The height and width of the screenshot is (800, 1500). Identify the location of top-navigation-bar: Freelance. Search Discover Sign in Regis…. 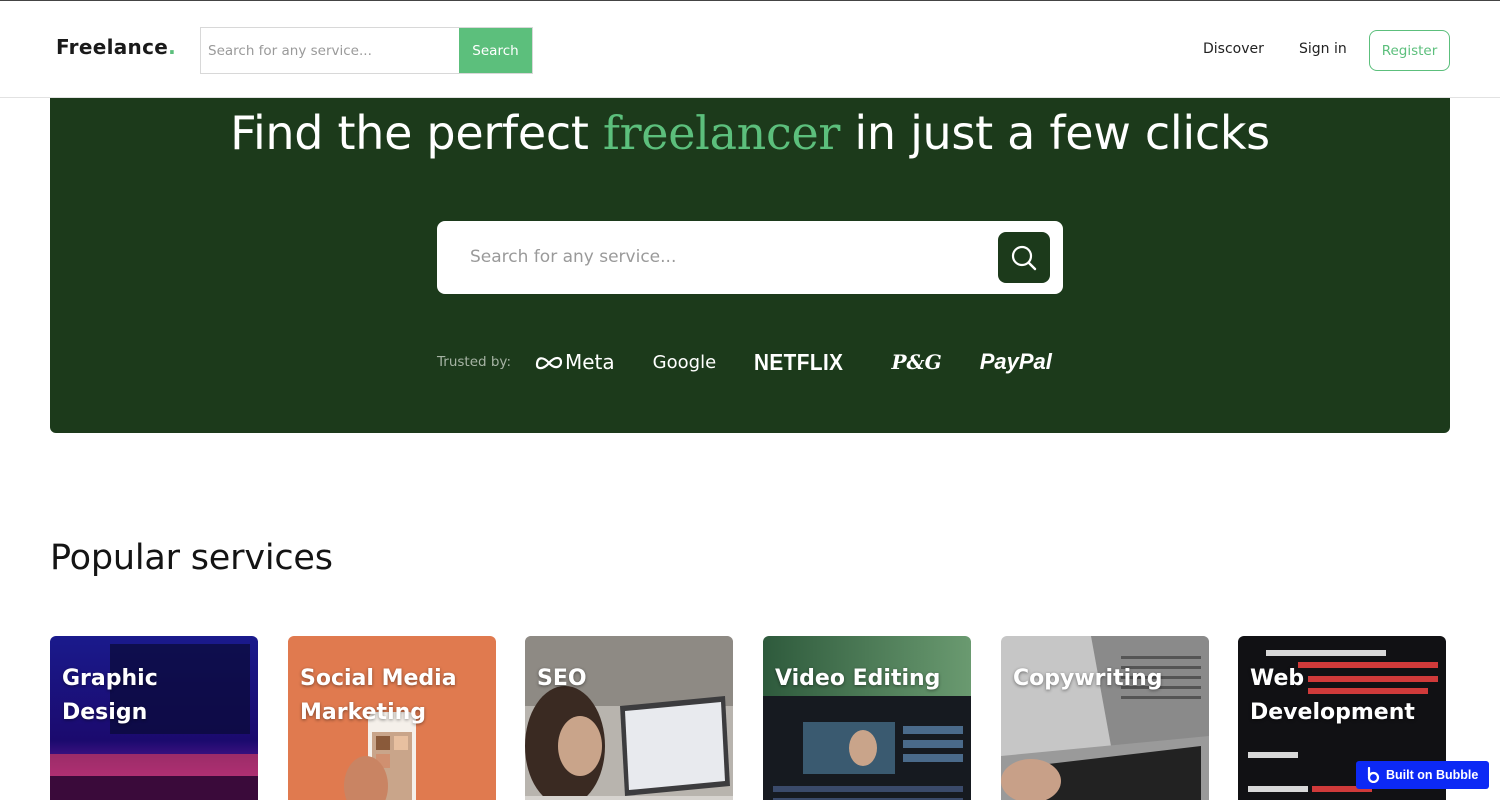
(750, 49).